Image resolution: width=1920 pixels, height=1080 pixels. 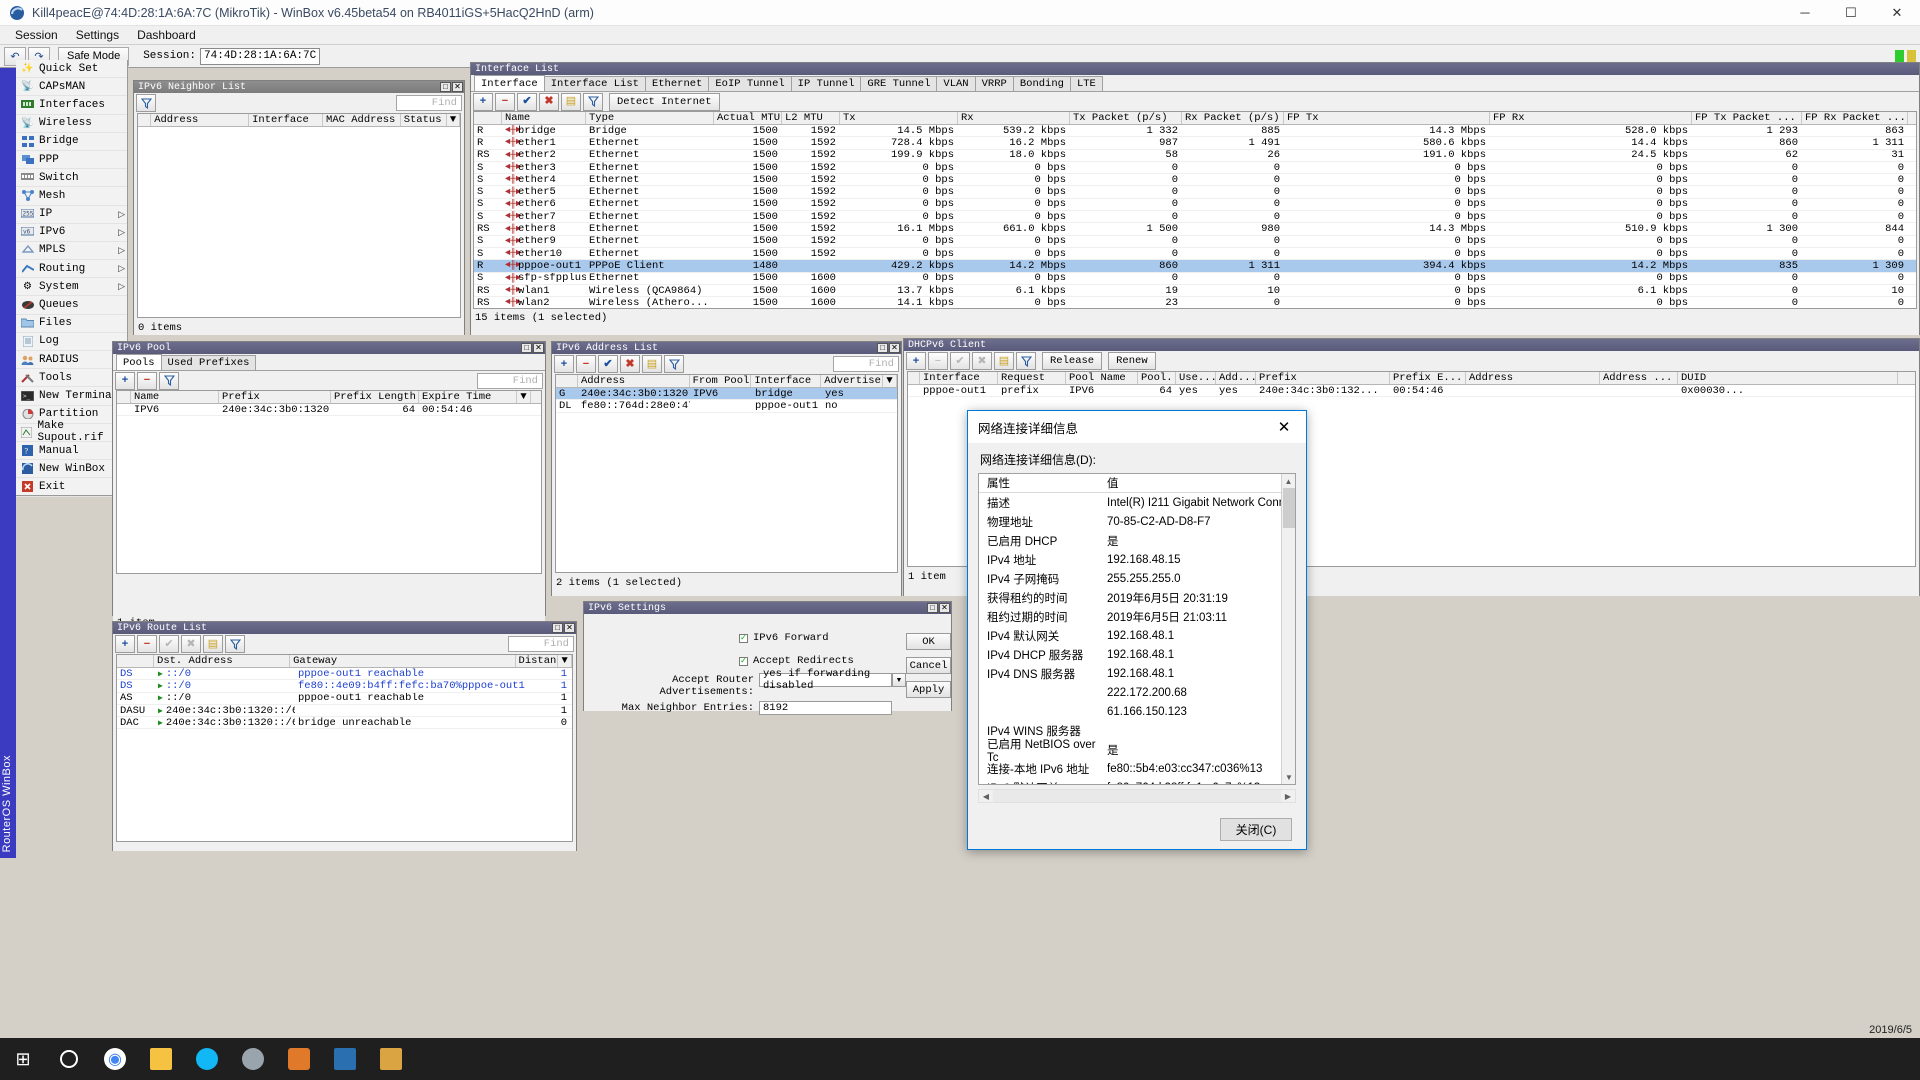 What do you see at coordinates (1137, 502) in the screenshot?
I see `property-row: 描述 Intel(R) I211 Gigabit Network Conne` at bounding box center [1137, 502].